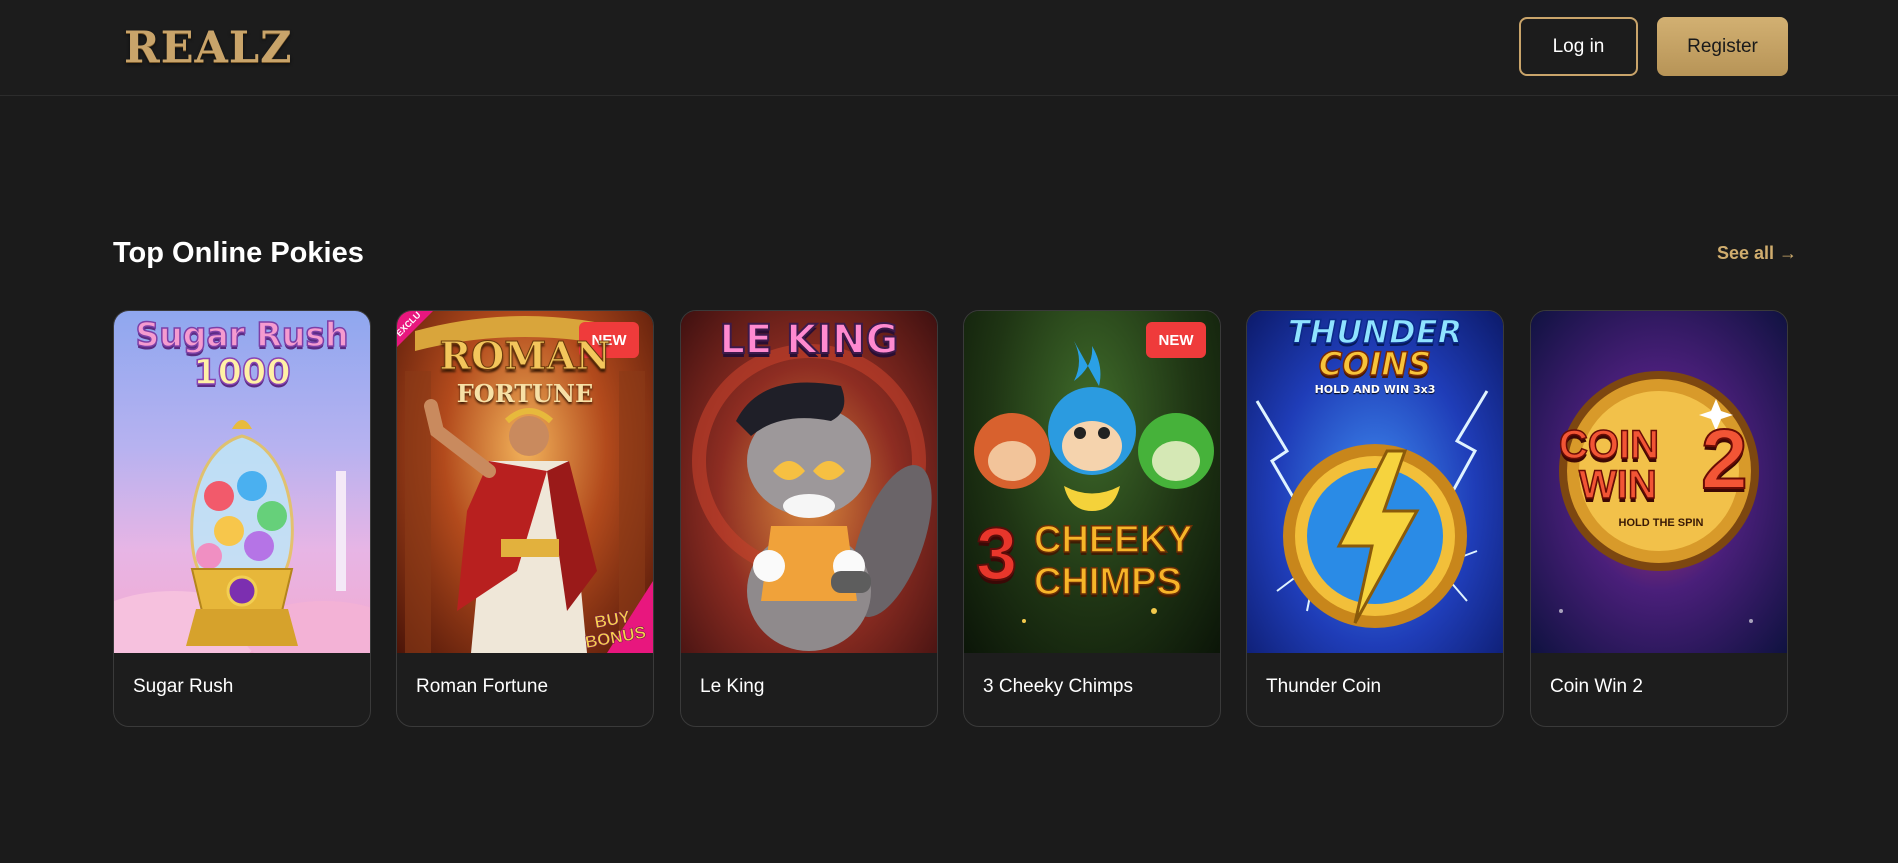 This screenshot has height=863, width=1898. What do you see at coordinates (242, 482) in the screenshot?
I see `game-thumbnail: Sugar Rush 1000` at bounding box center [242, 482].